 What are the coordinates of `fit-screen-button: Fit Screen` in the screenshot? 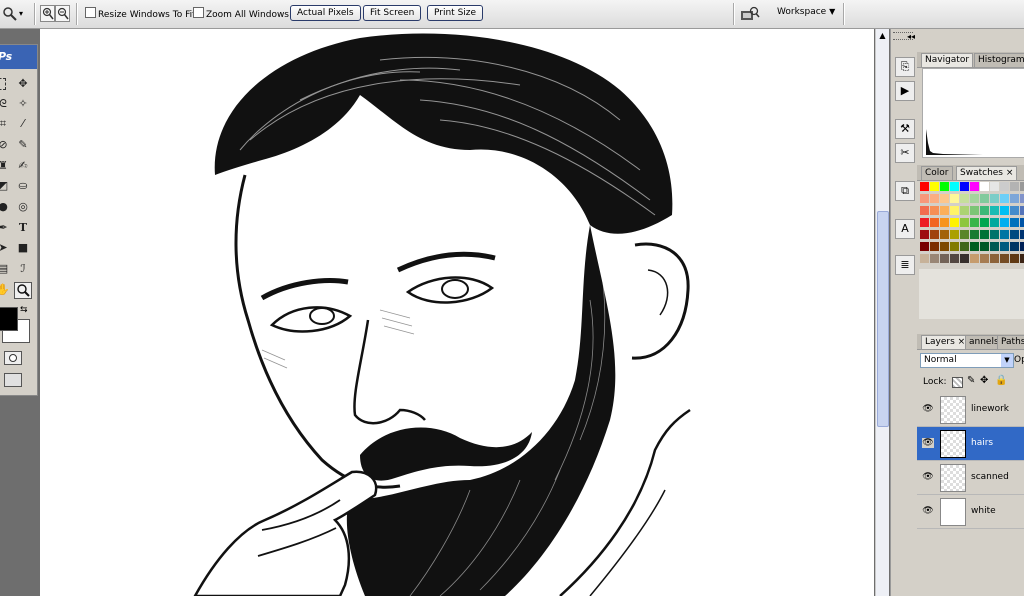 It's located at (392, 13).